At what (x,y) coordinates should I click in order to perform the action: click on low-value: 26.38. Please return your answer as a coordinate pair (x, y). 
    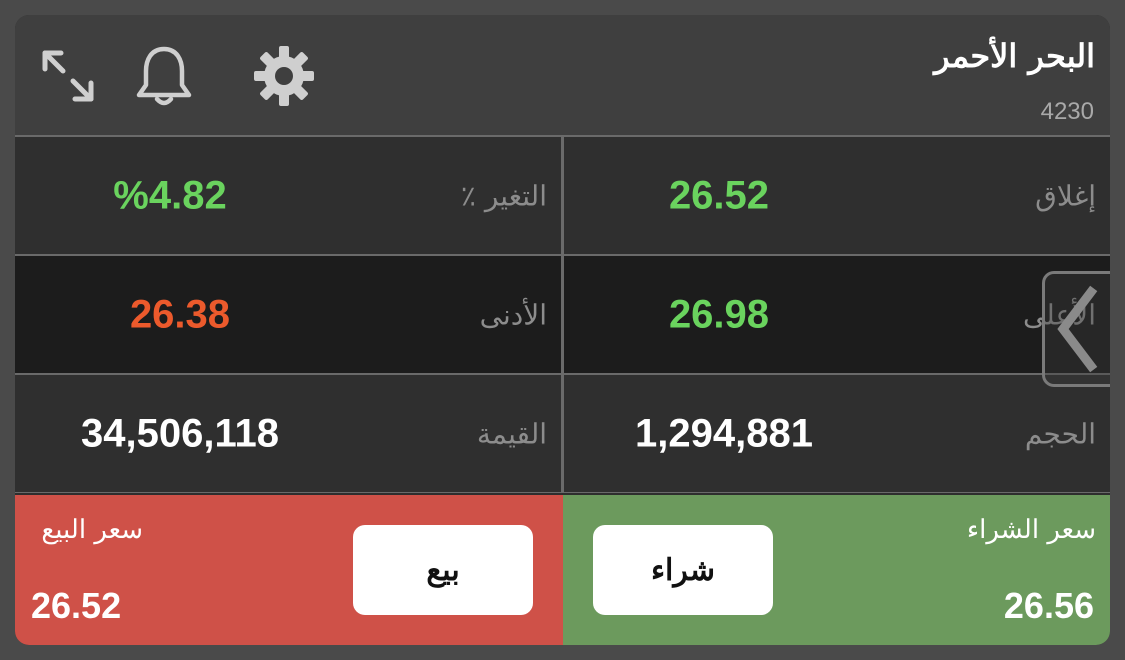
    Looking at the image, I should click on (180, 314).